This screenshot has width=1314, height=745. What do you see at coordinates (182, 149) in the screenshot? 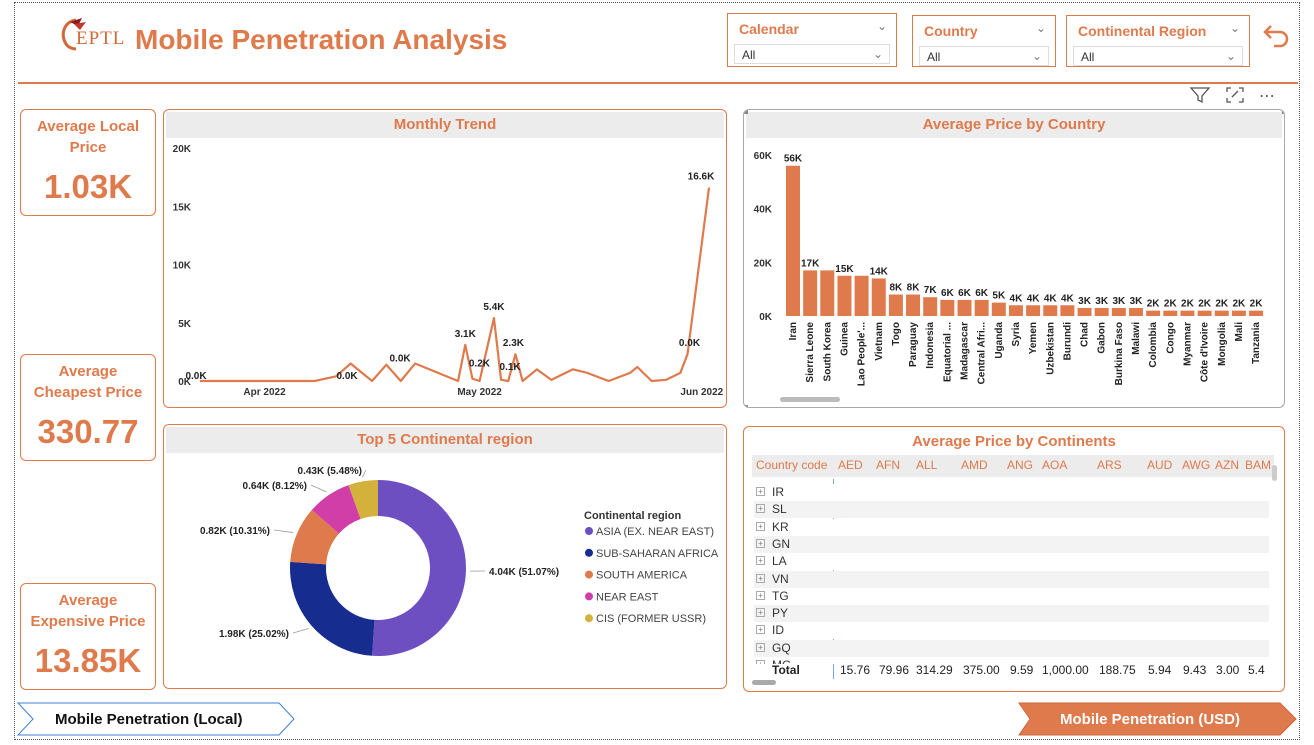
I see `y-tick-label: 20K` at bounding box center [182, 149].